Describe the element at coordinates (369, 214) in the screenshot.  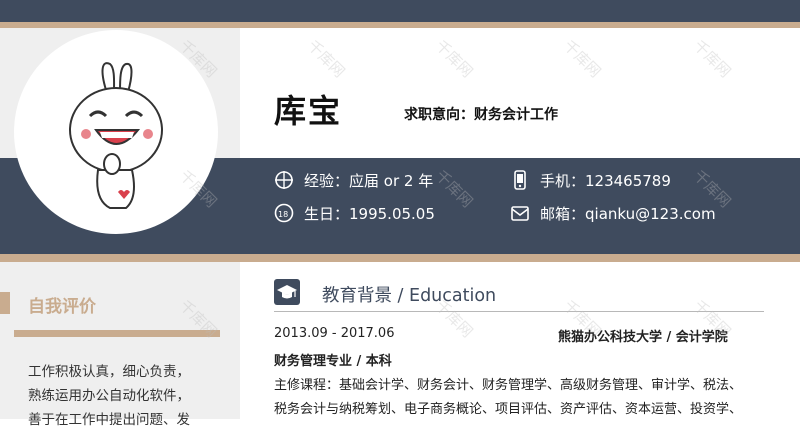
I see `birthday-text: 生日：1995.05.05` at that location.